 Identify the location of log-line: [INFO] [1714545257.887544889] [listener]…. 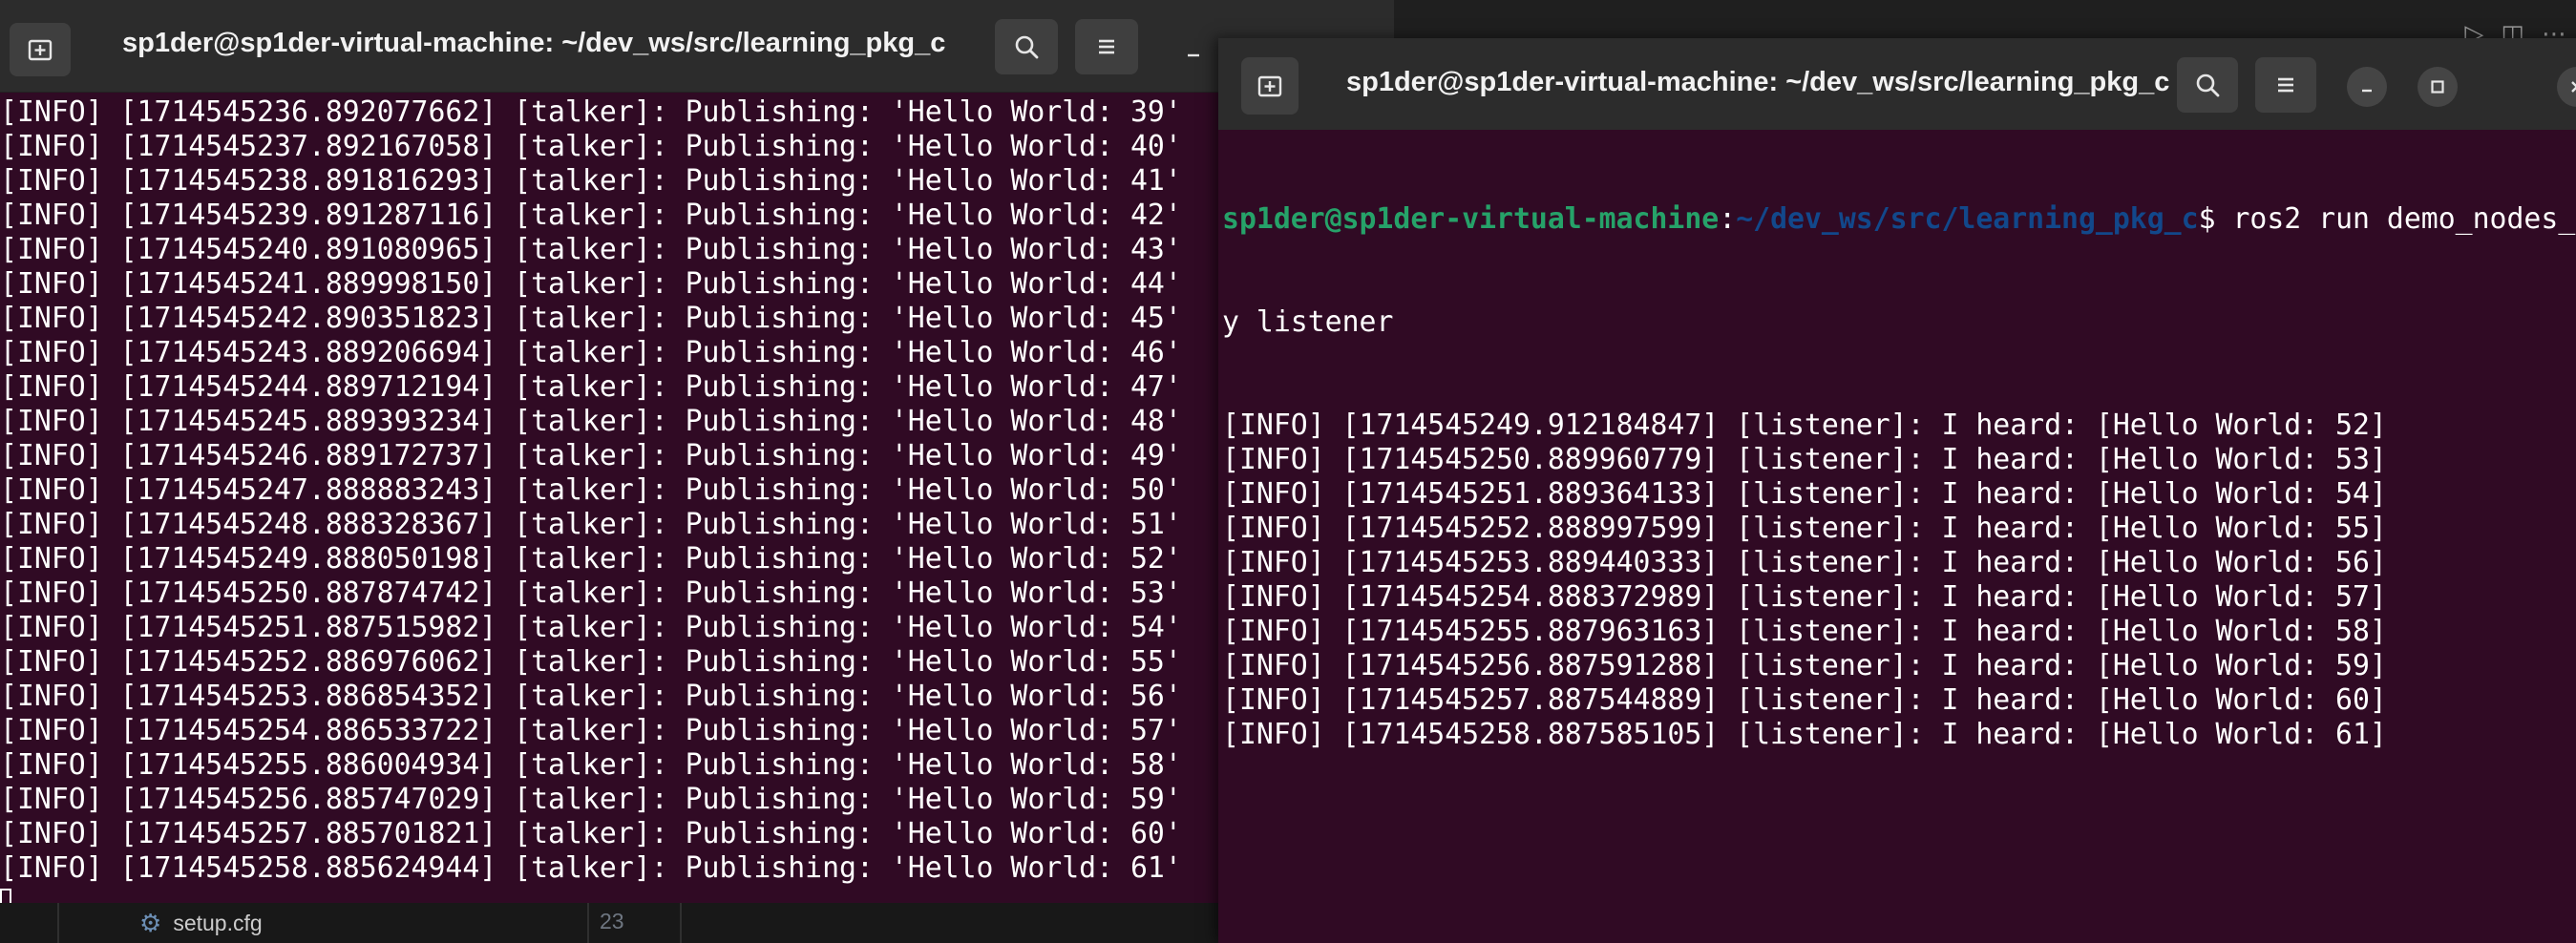
(1804, 700).